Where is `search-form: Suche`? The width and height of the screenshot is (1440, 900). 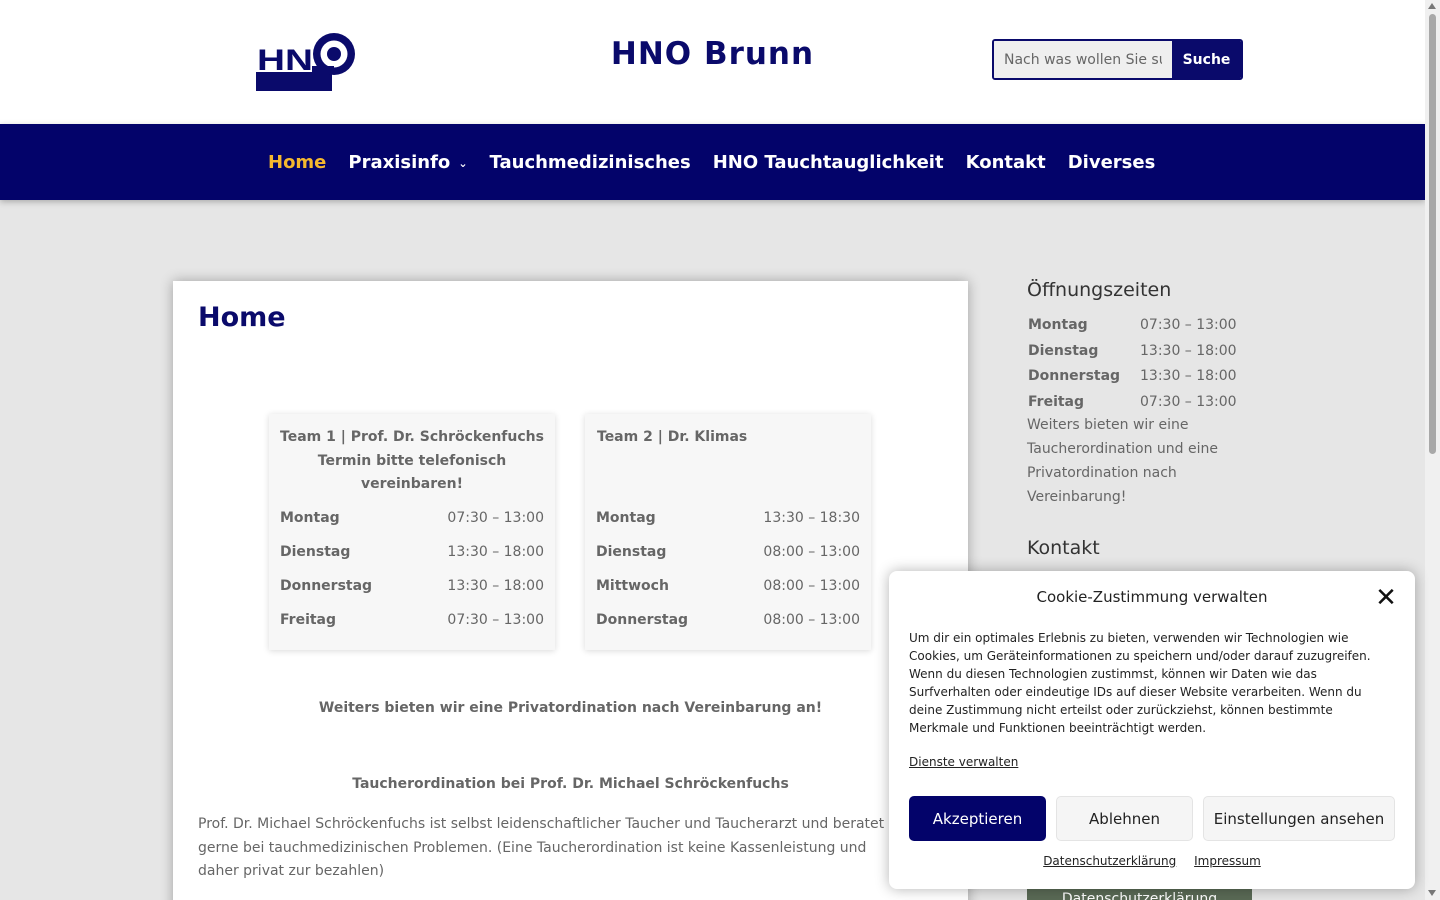 search-form: Suche is located at coordinates (1117, 59).